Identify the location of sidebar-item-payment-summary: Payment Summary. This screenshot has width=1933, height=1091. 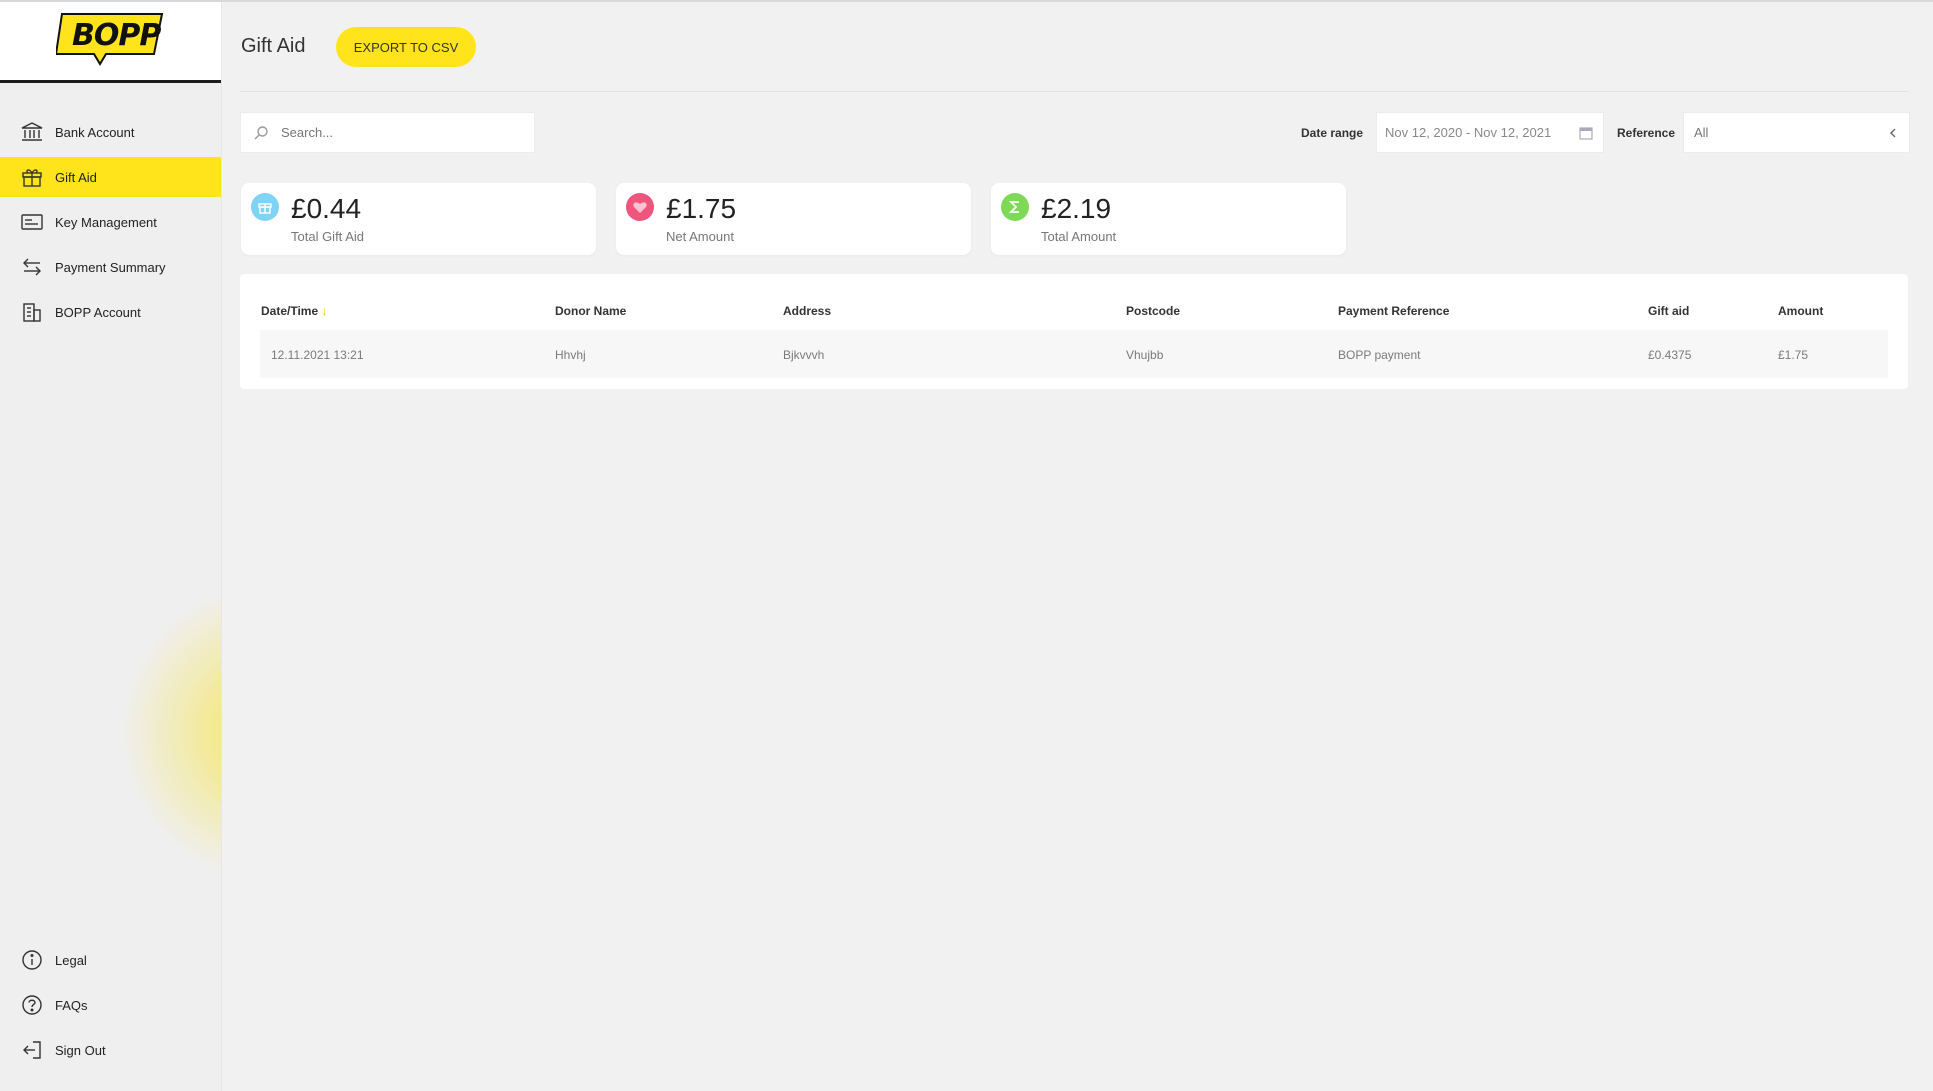
(110, 267).